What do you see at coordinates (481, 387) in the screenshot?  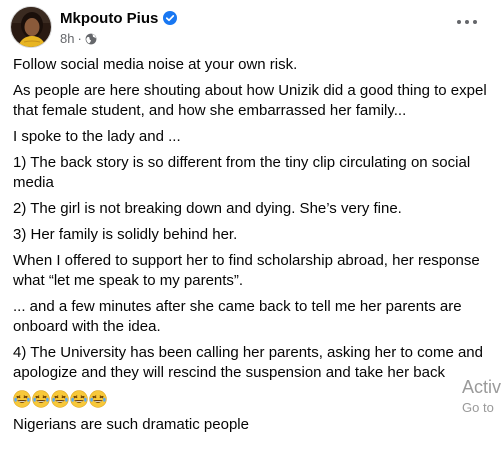 I see `watermark-line-1: Activ` at bounding box center [481, 387].